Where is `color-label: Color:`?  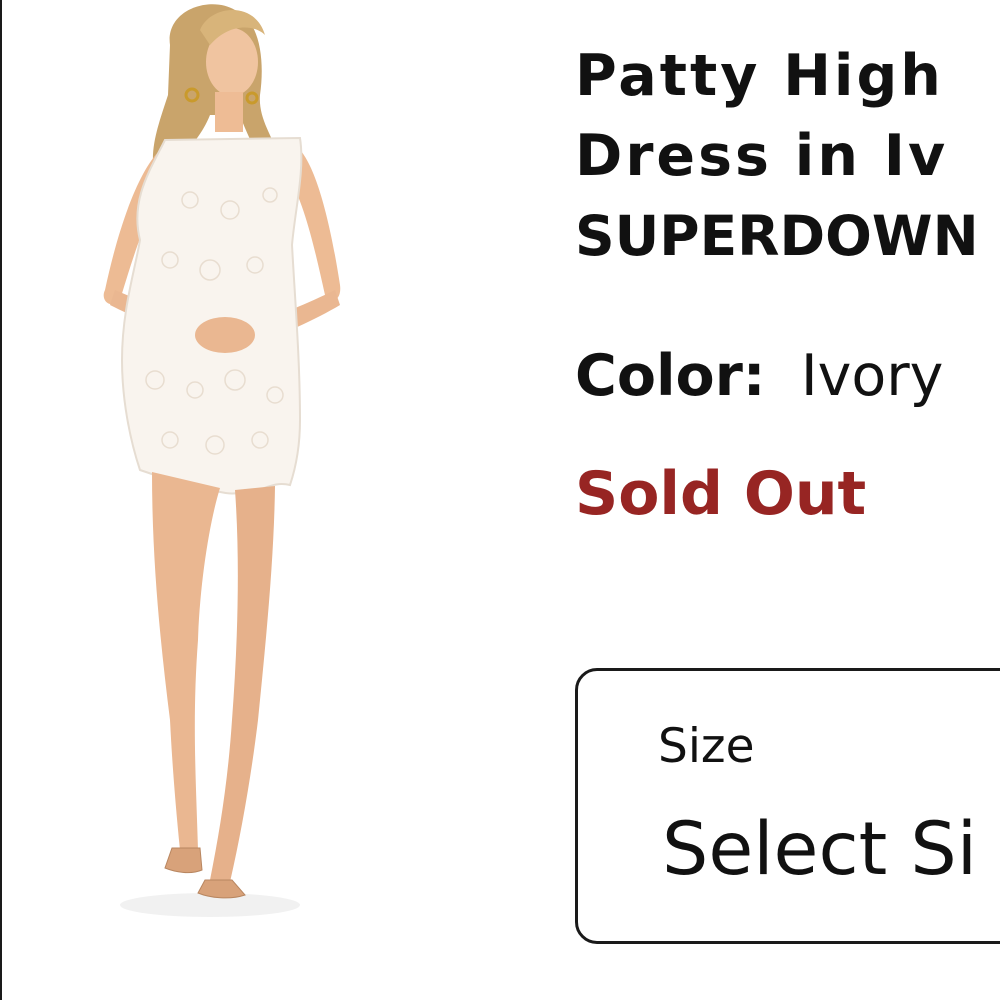
color-label: Color: is located at coordinates (670, 376).